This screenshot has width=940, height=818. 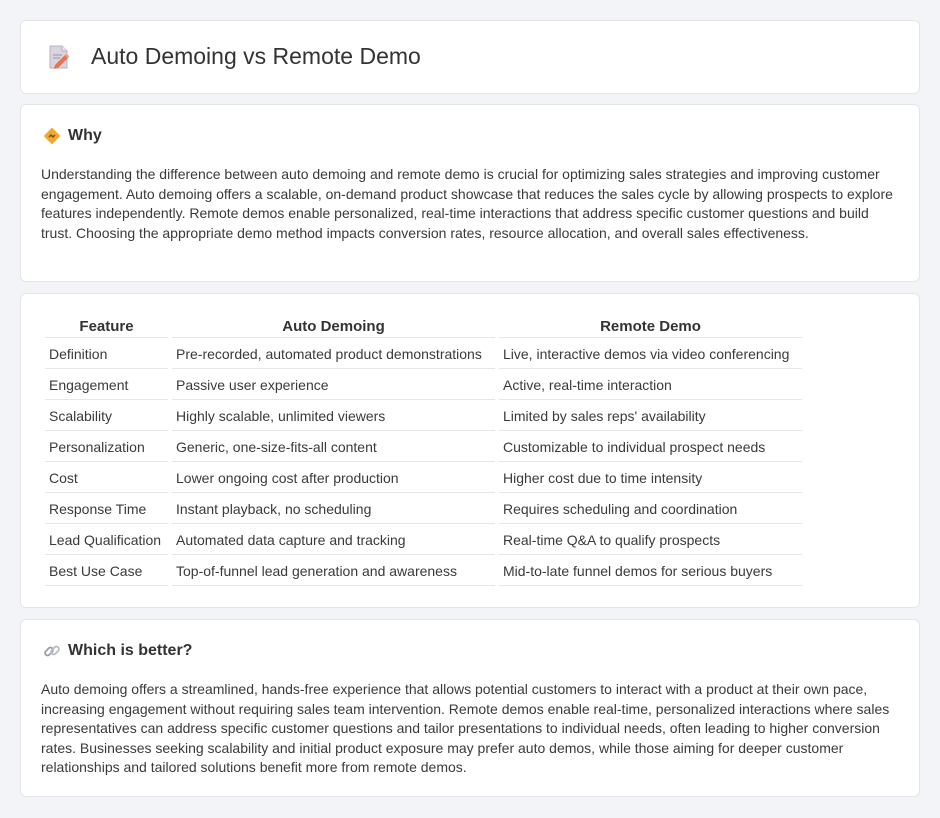 I want to click on column-header-feature: Feature, so click(x=106, y=326).